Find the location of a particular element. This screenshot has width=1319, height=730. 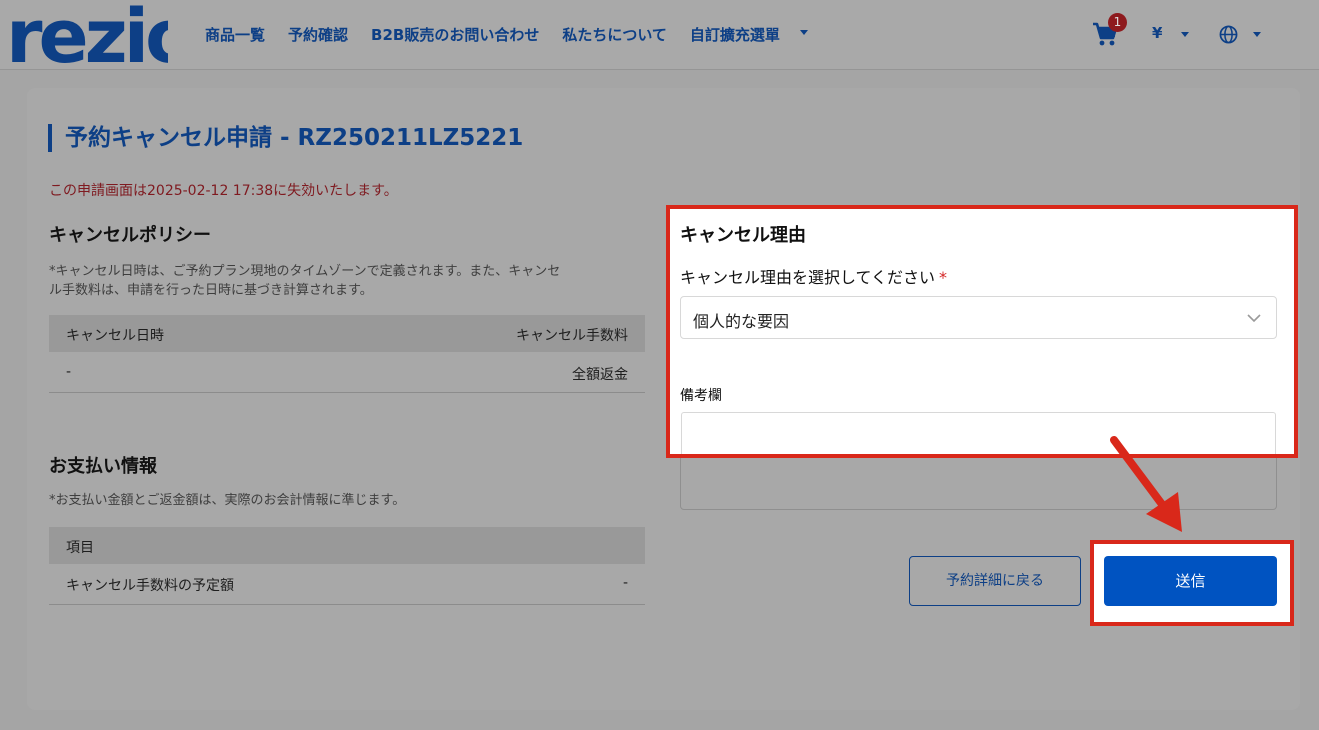

cancel-reason-label: キャンセル理由を選択してください * is located at coordinates (813, 276).